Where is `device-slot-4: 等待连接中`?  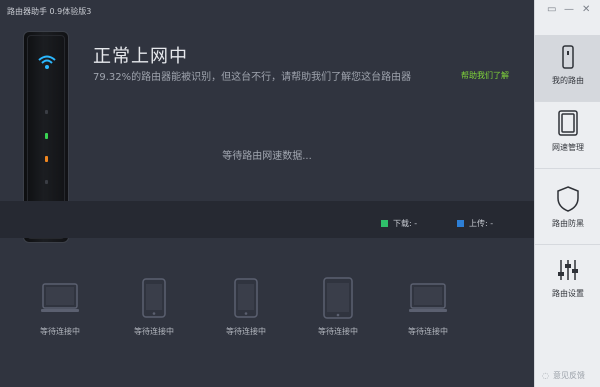
device-slot-4: 等待连接中 is located at coordinates (338, 306).